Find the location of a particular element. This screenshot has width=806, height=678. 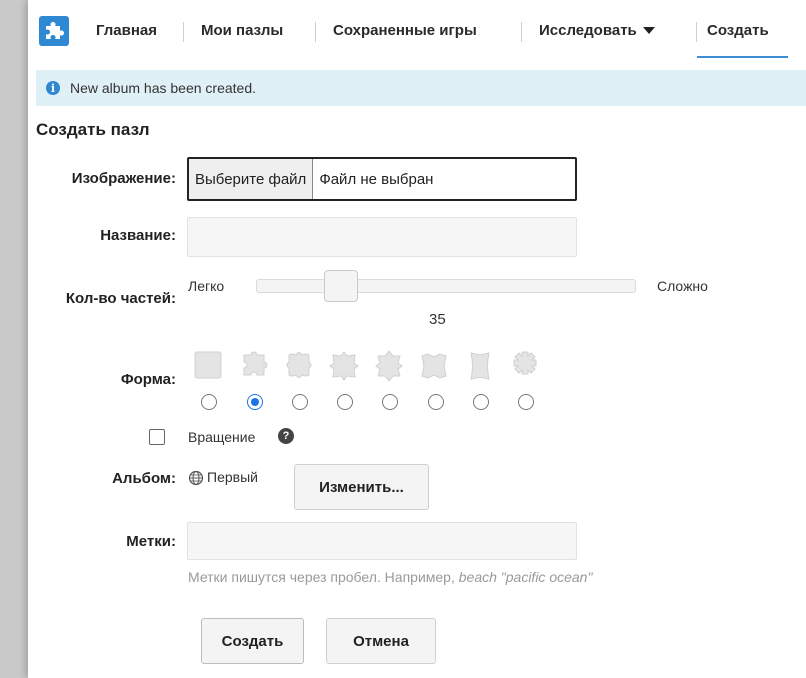

shape-radio-flat is located at coordinates (345, 402).